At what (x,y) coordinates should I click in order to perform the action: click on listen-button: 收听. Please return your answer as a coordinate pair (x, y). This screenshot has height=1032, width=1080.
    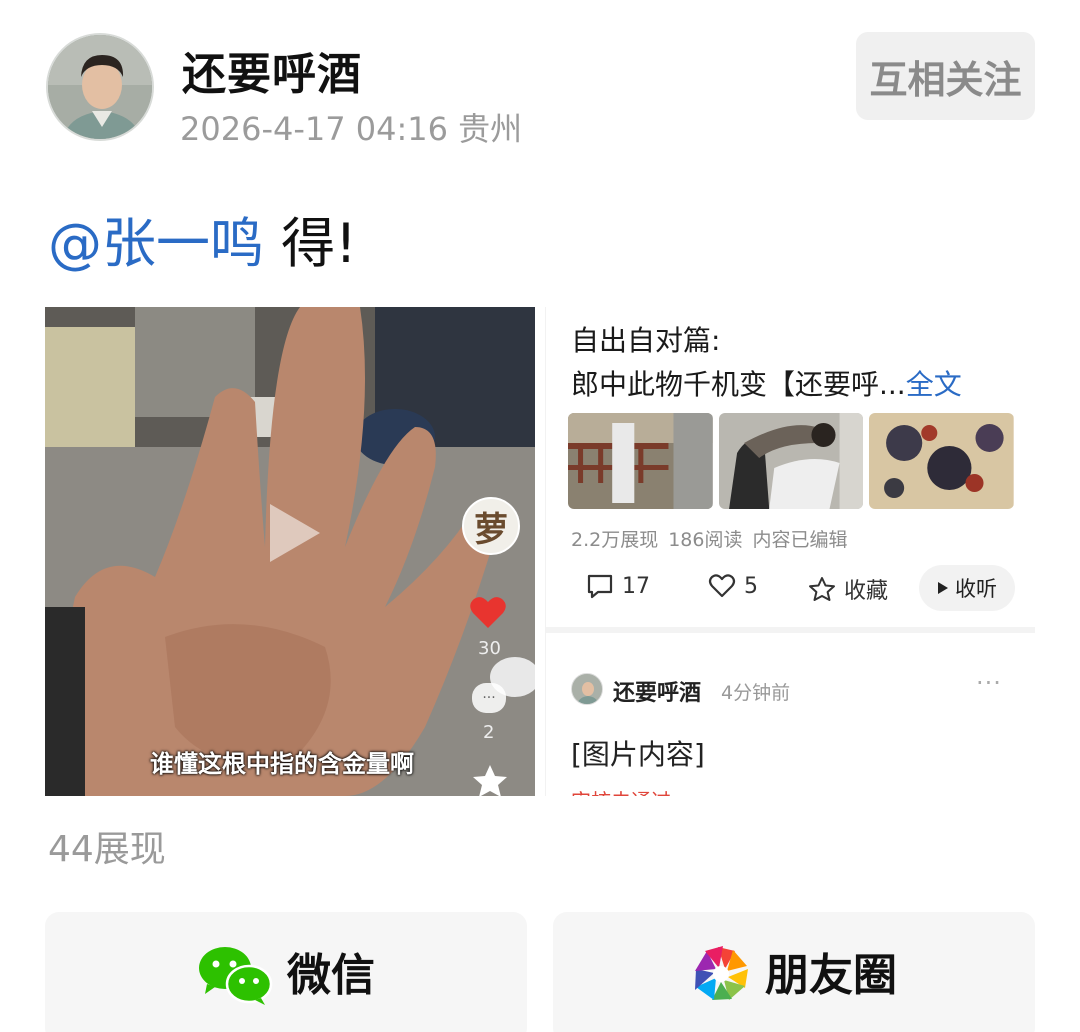
    Looking at the image, I should click on (967, 588).